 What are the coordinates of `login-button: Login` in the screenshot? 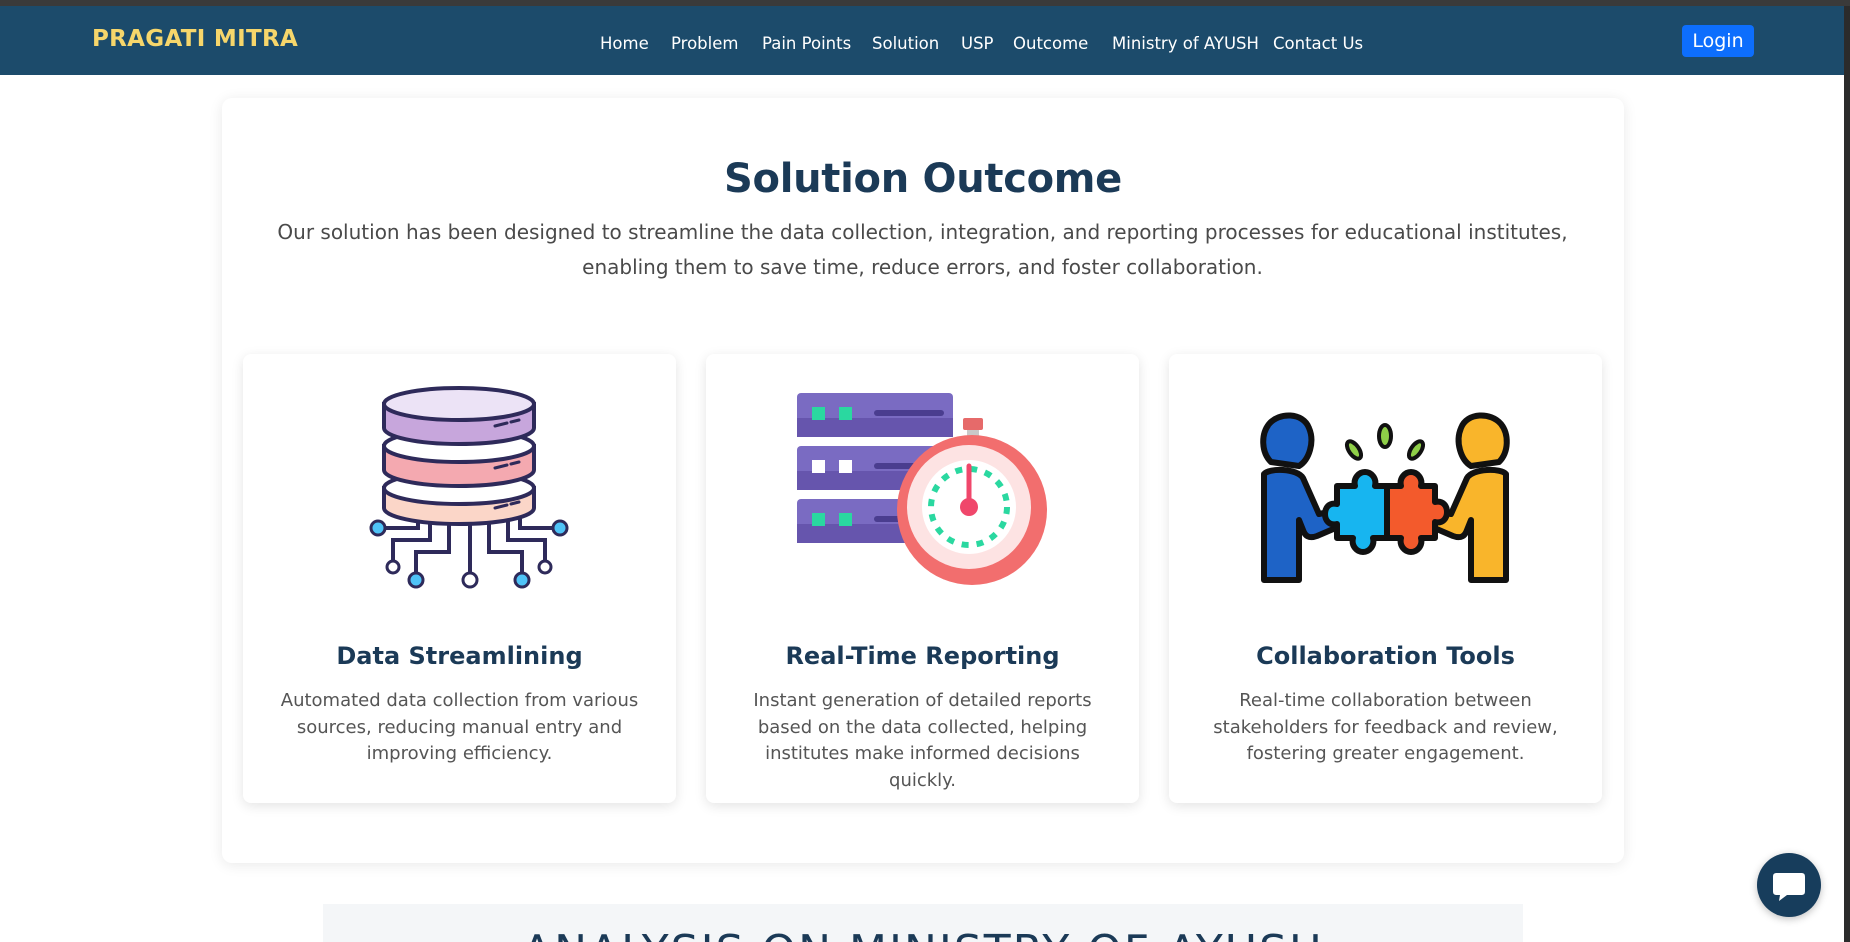 It's located at (1718, 41).